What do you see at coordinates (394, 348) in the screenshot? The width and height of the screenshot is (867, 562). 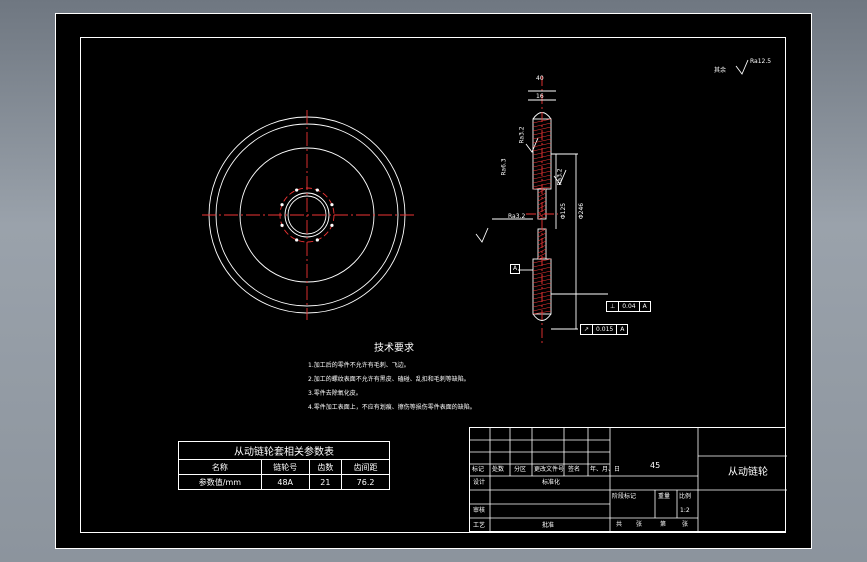 I see `tech-title: 技术要求` at bounding box center [394, 348].